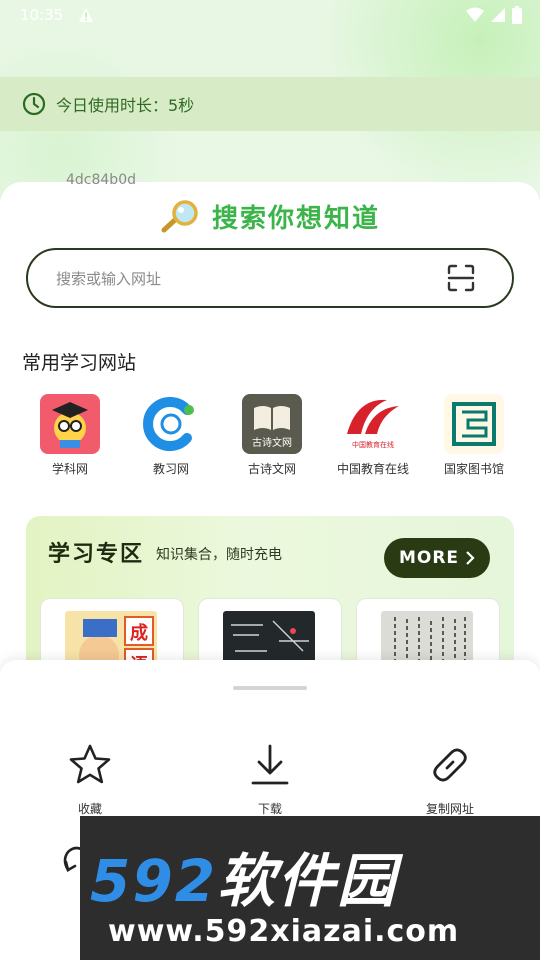 This screenshot has height=960, width=540. What do you see at coordinates (372, 469) in the screenshot?
I see `site-label: 中国教育在线` at bounding box center [372, 469].